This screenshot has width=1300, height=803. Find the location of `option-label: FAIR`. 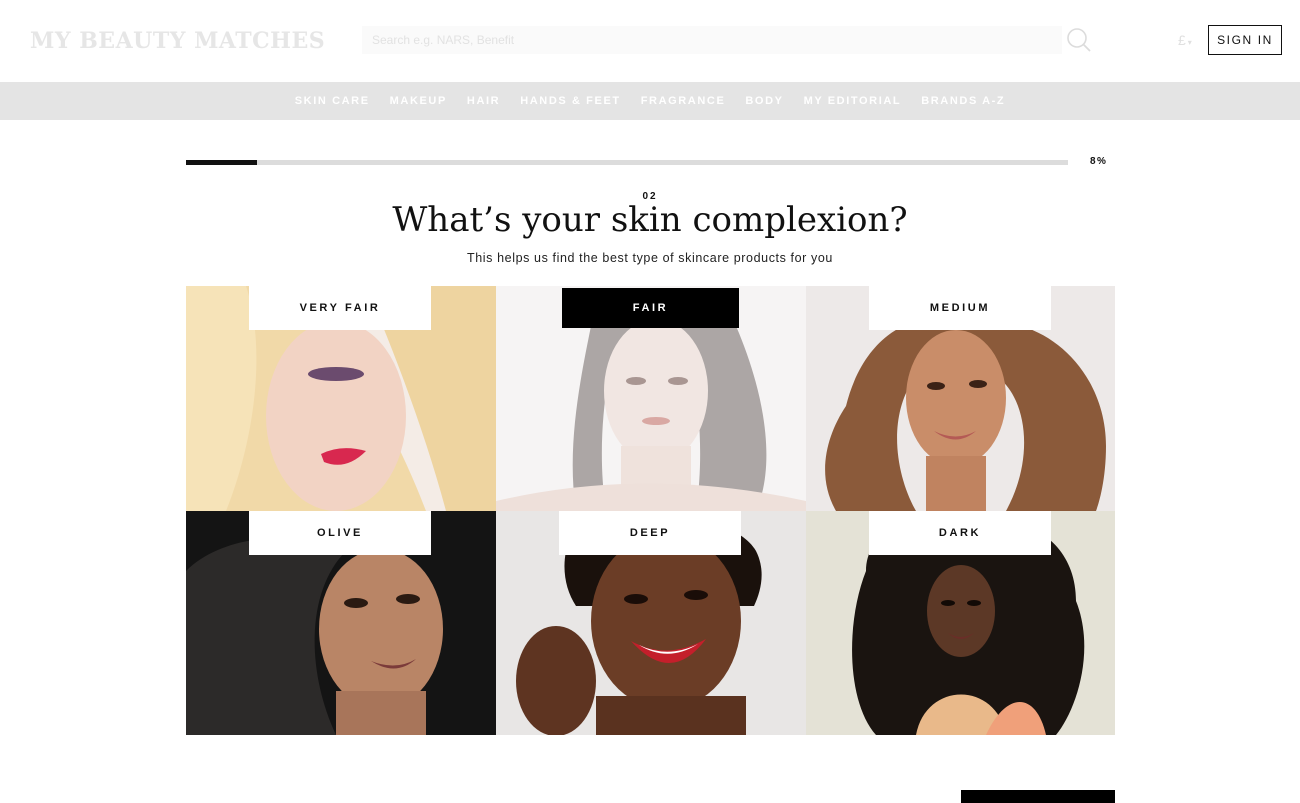

option-label: FAIR is located at coordinates (650, 308).